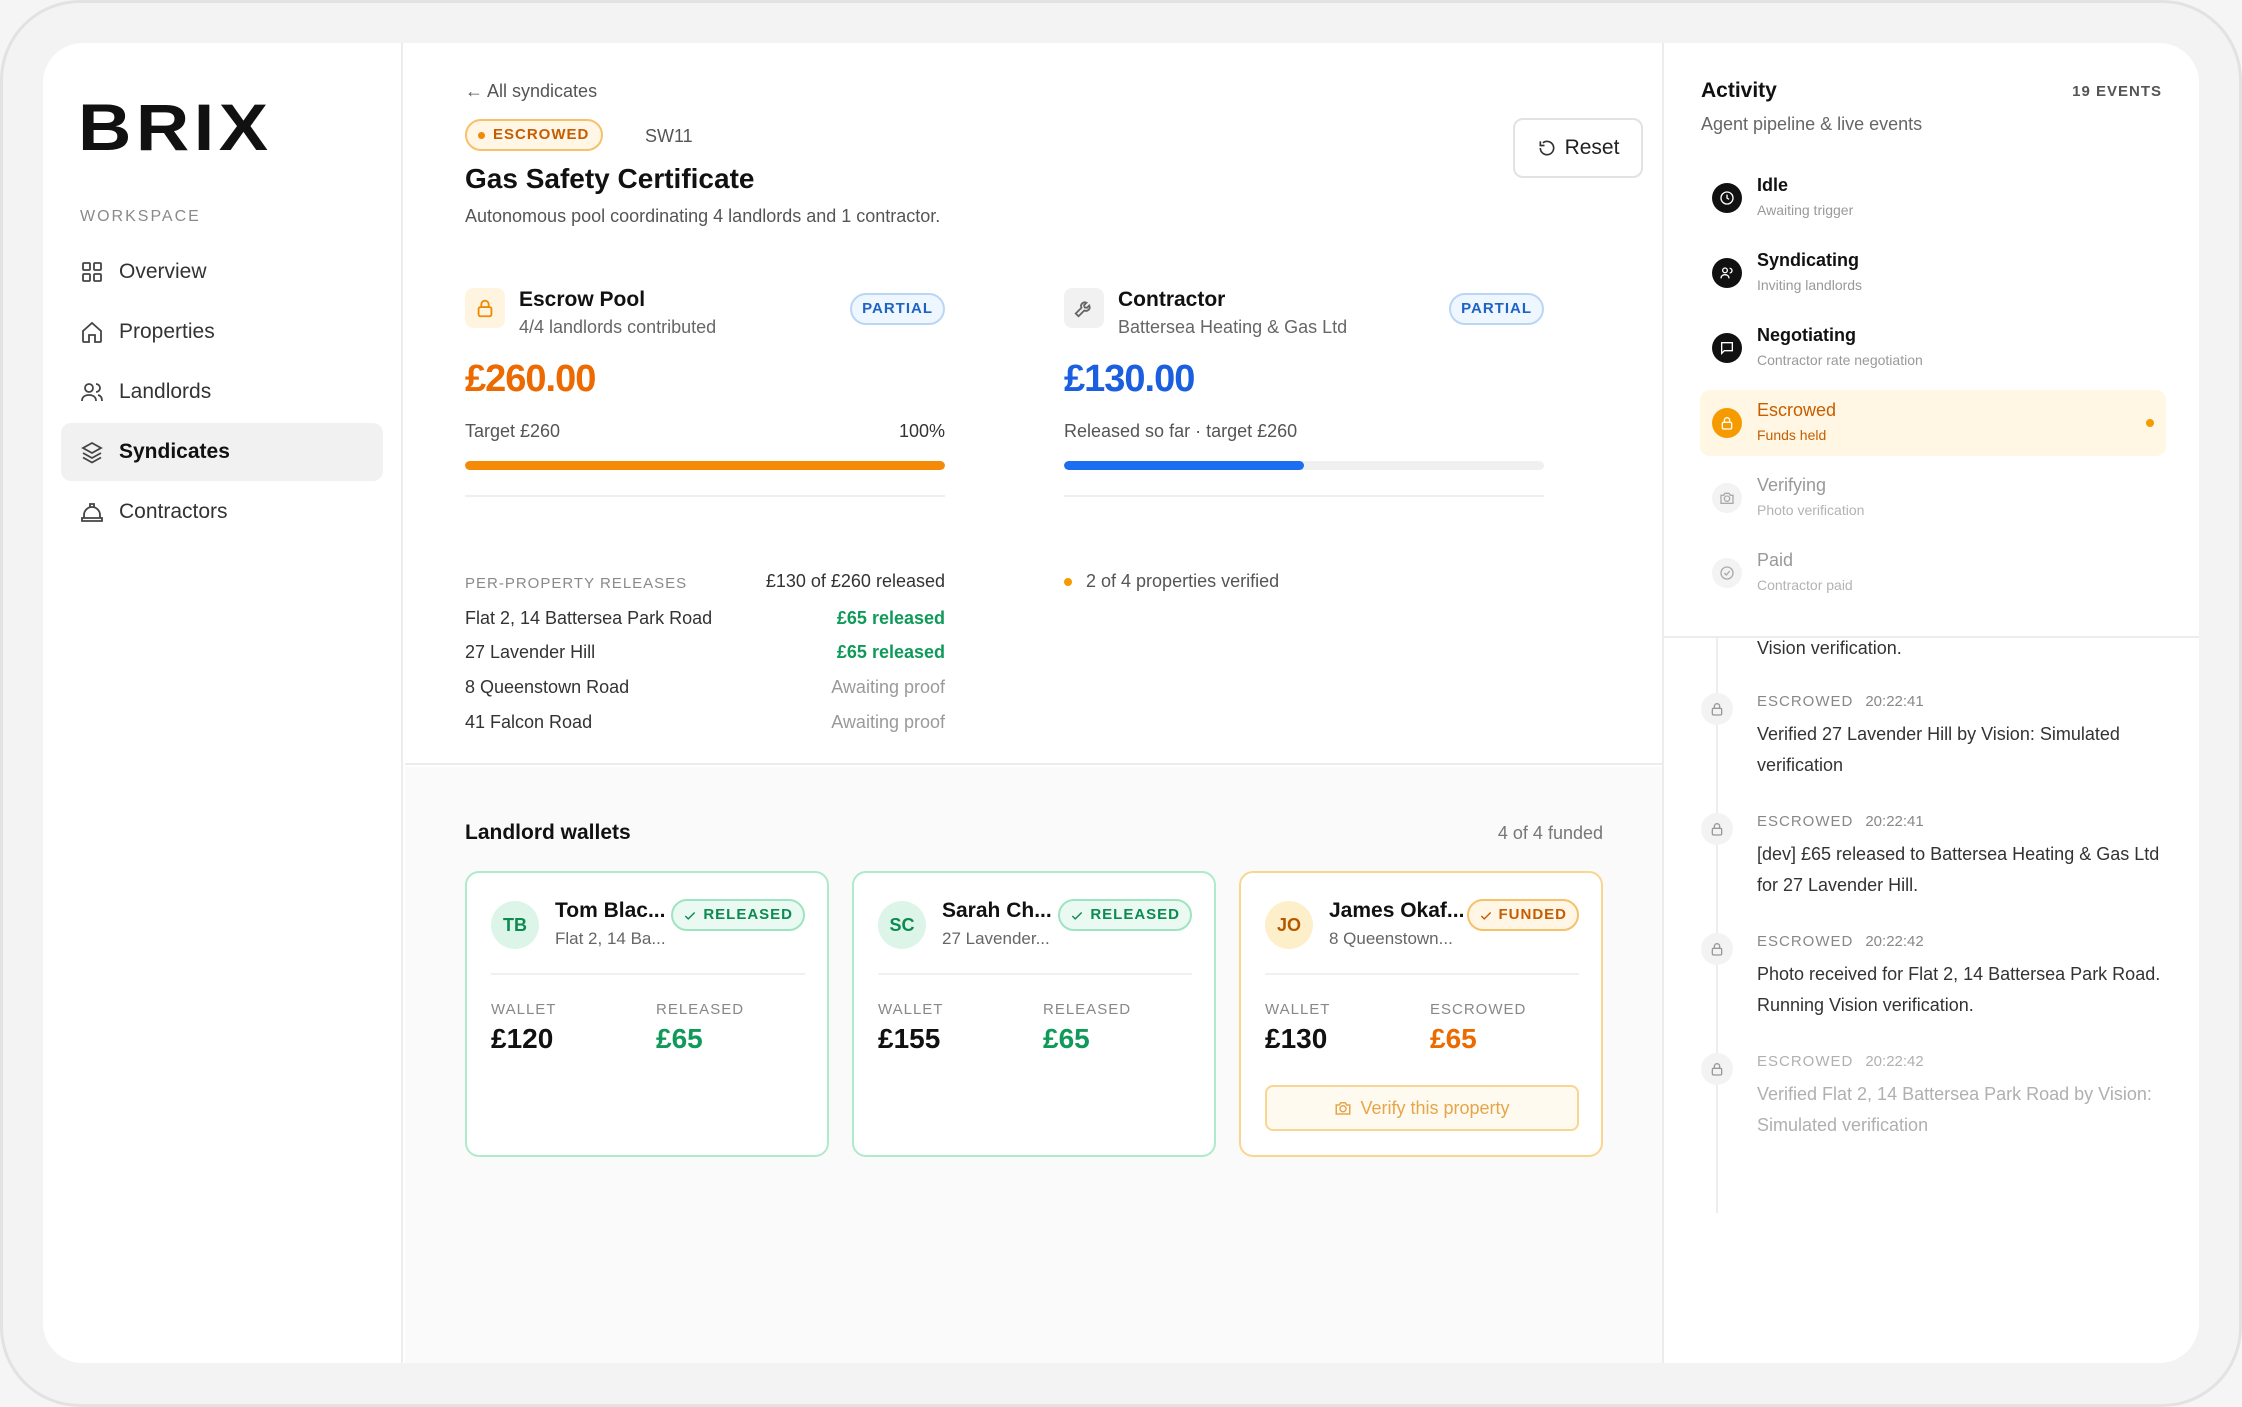  What do you see at coordinates (705, 727) in the screenshot?
I see `release-row: 41 Falcon Road Awaiting proof` at bounding box center [705, 727].